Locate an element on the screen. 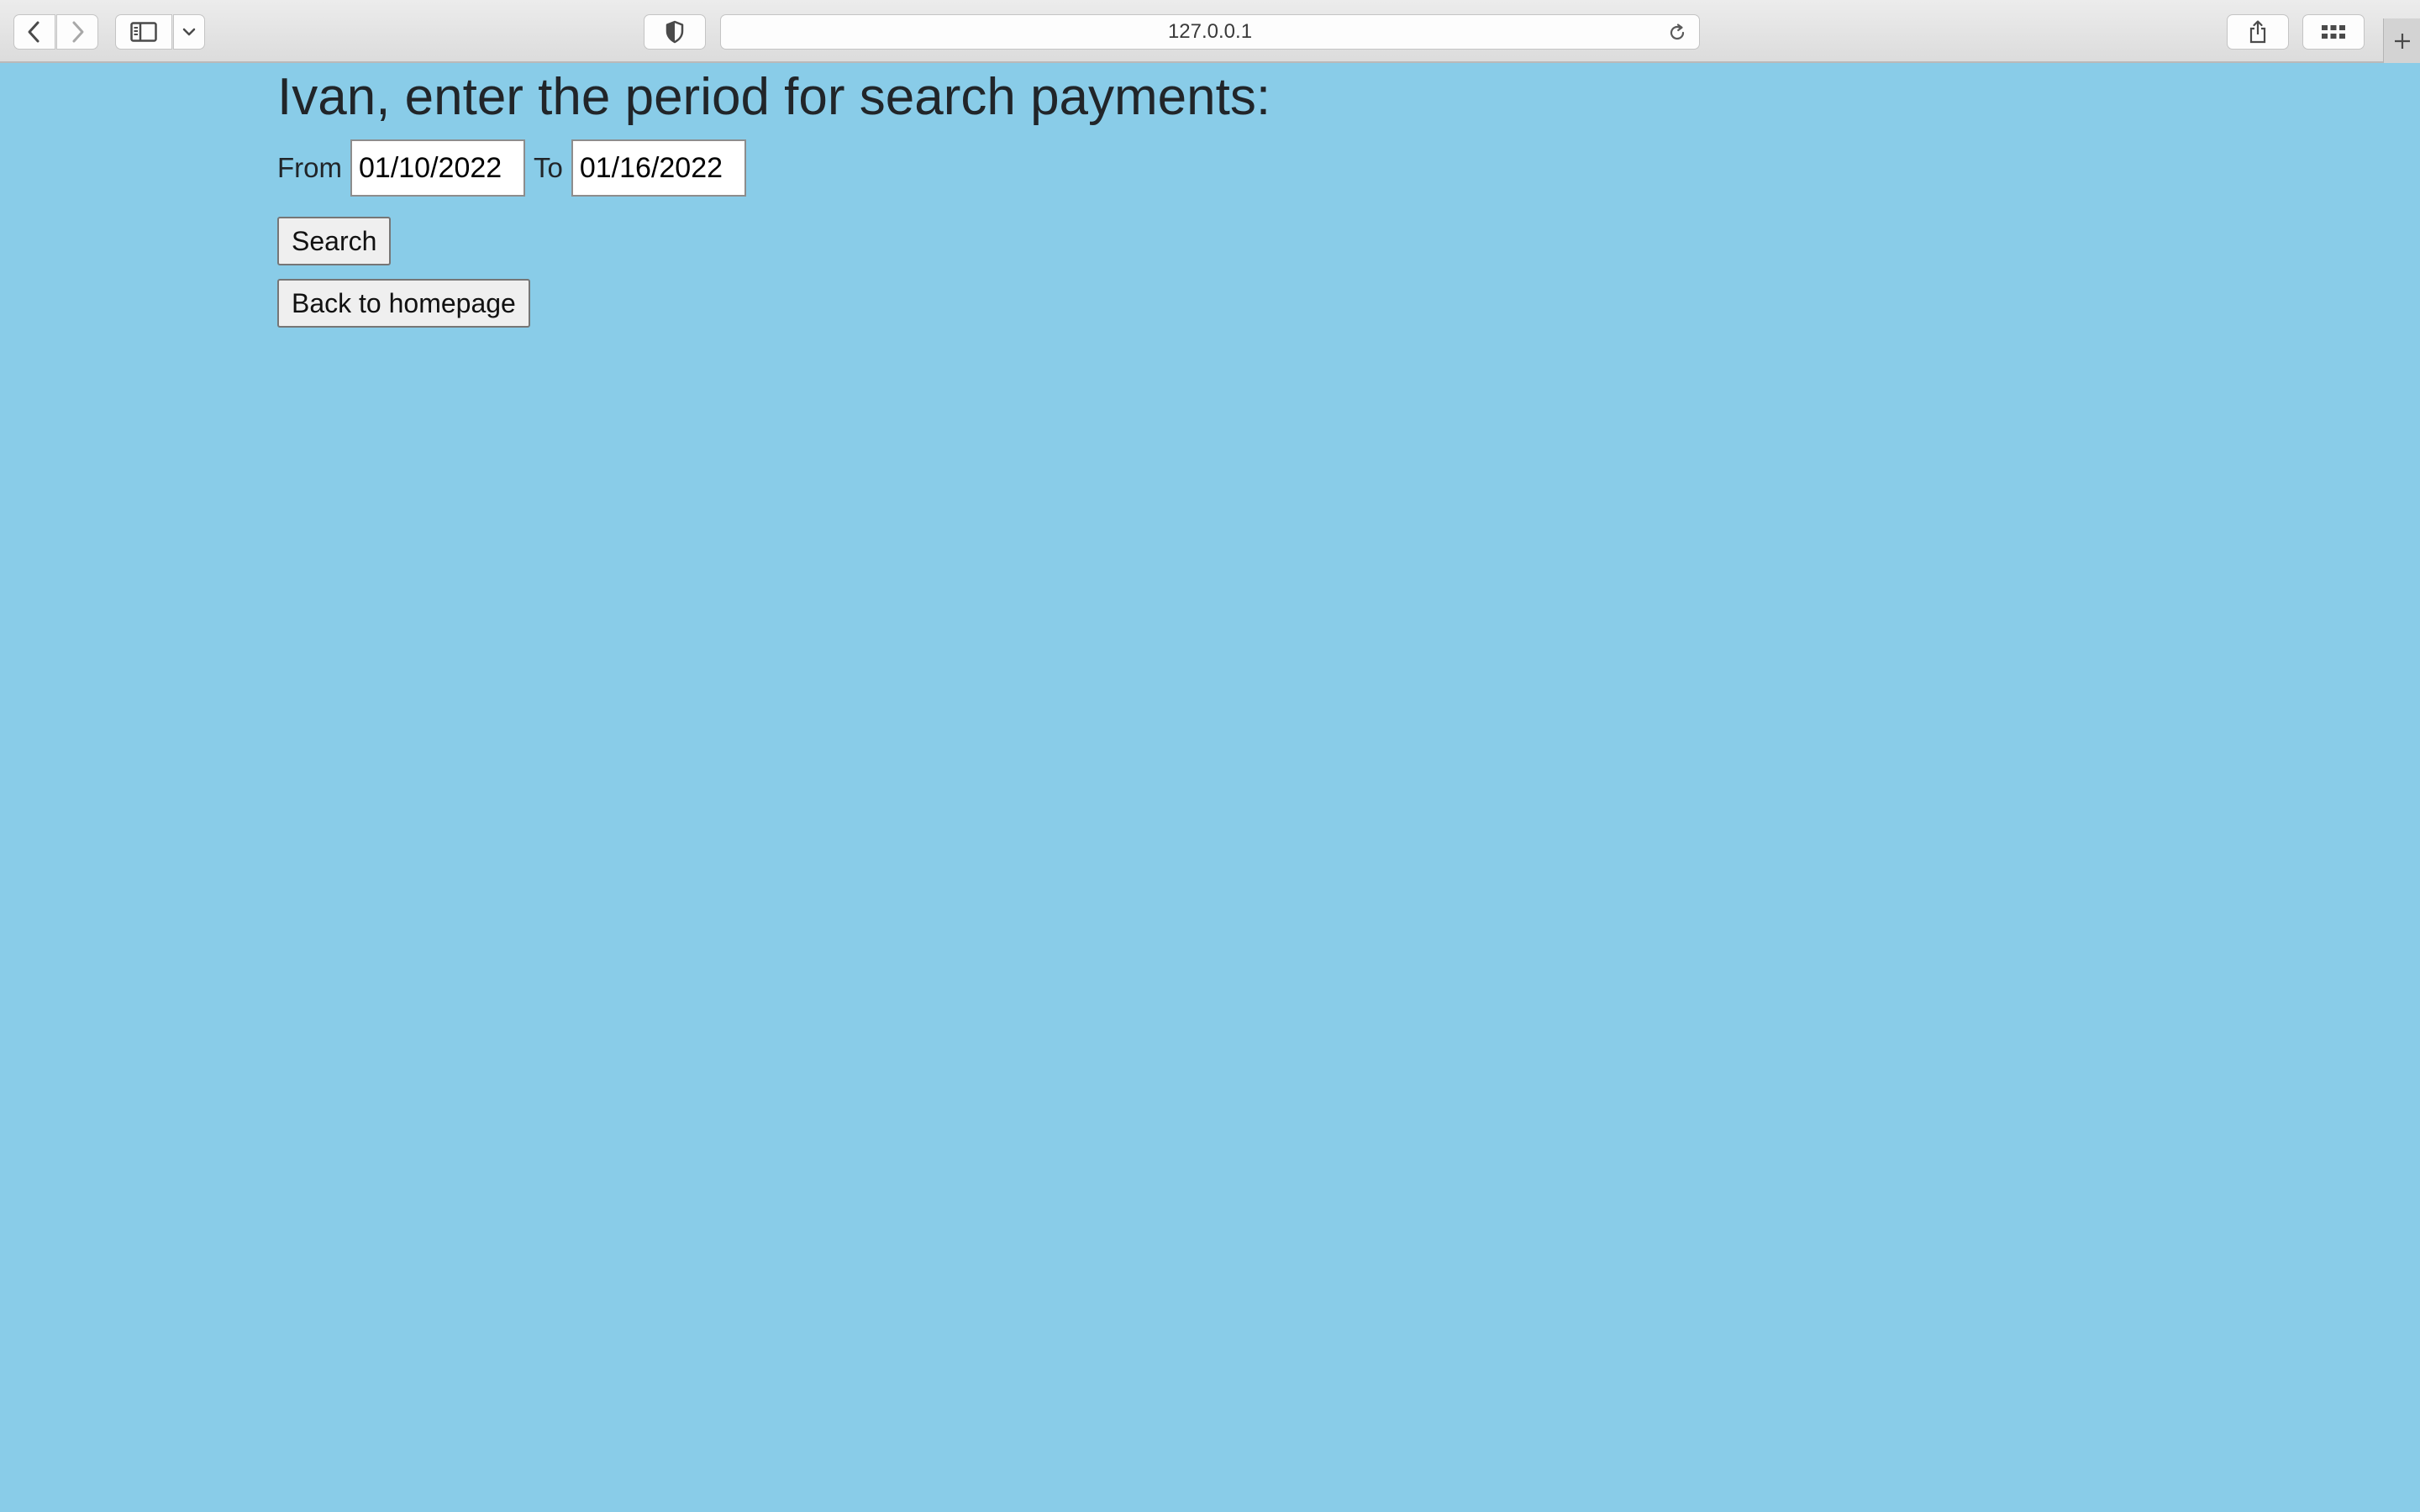  tab-overview-button is located at coordinates (2333, 32).